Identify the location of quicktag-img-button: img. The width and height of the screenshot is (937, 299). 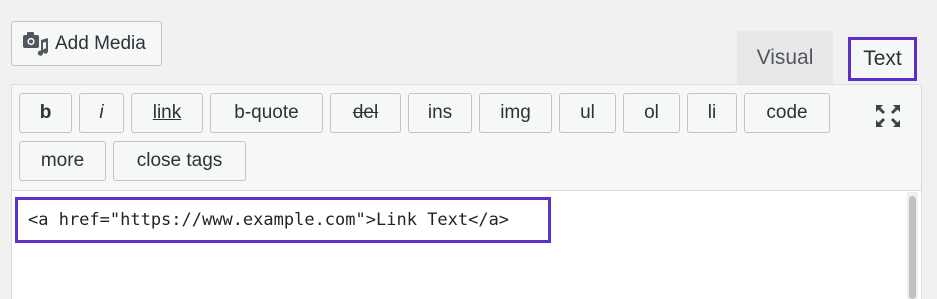
(515, 113).